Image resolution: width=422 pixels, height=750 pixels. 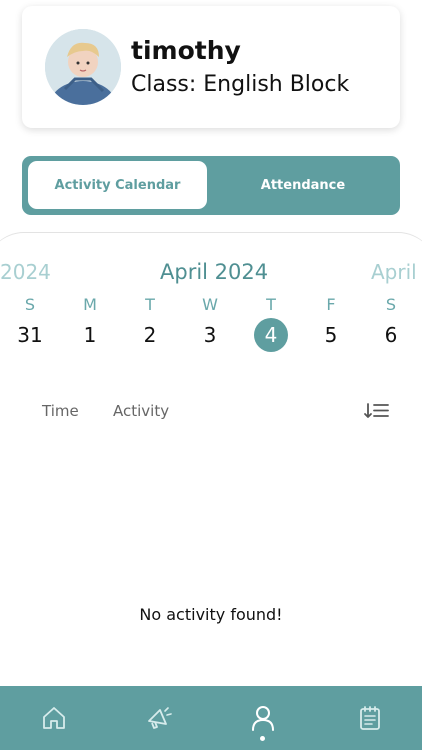 I want to click on weekday-label: W, so click(x=210, y=304).